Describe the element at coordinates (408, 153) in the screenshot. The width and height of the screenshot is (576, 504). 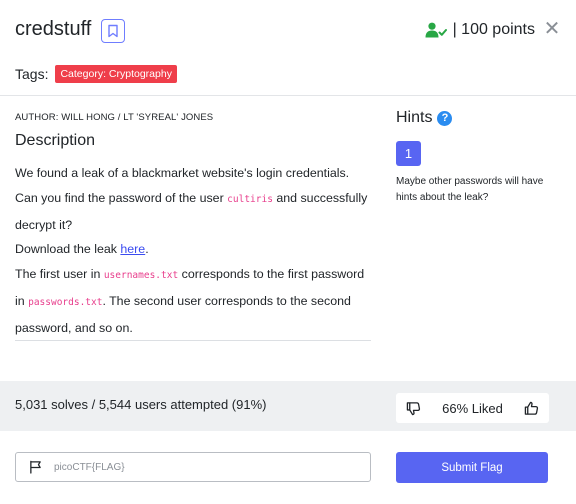
I see `hint-button: 1` at that location.